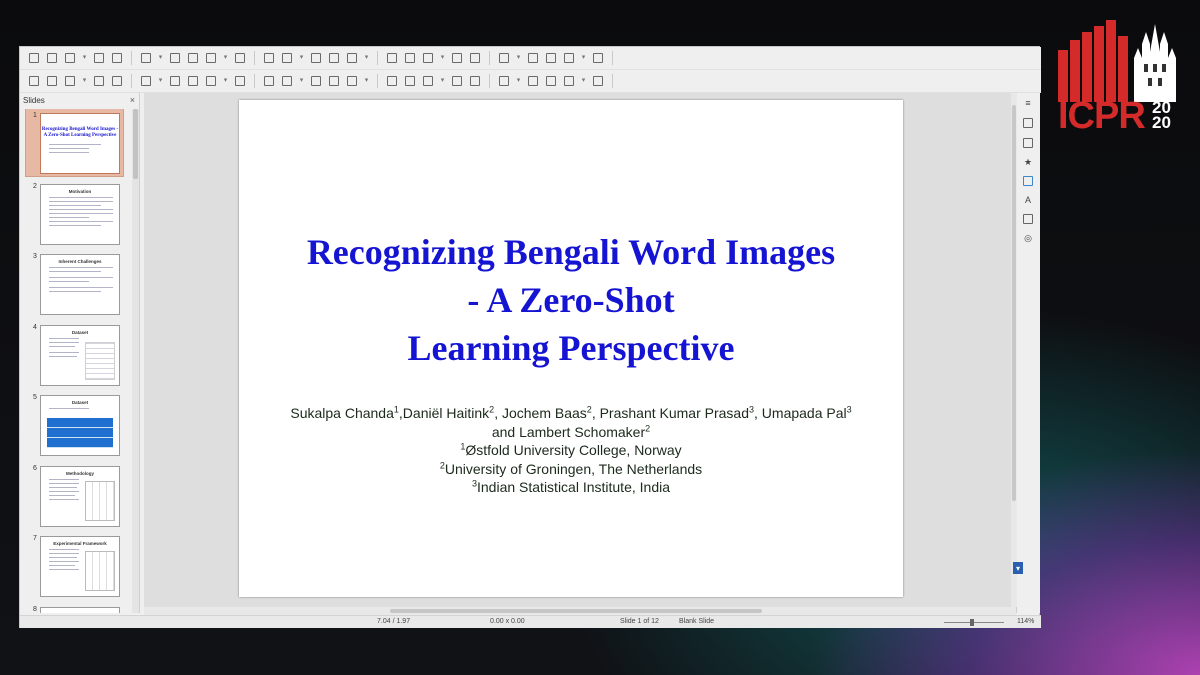 The height and width of the screenshot is (675, 1200). Describe the element at coordinates (504, 81) in the screenshot. I see `distribute-icon` at that location.